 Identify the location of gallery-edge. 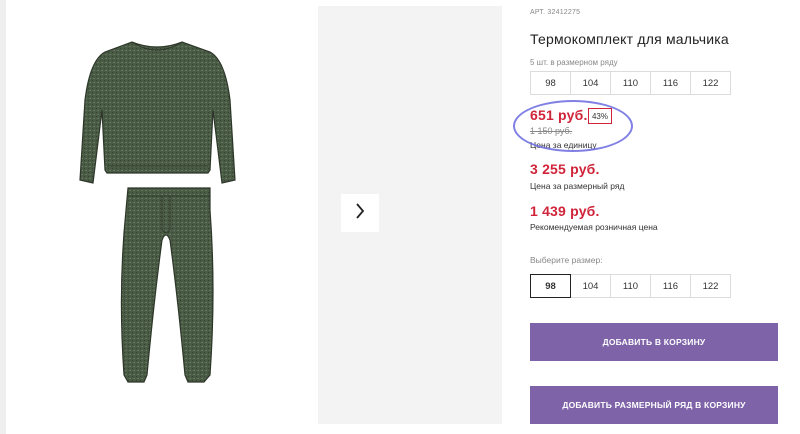
(3, 217).